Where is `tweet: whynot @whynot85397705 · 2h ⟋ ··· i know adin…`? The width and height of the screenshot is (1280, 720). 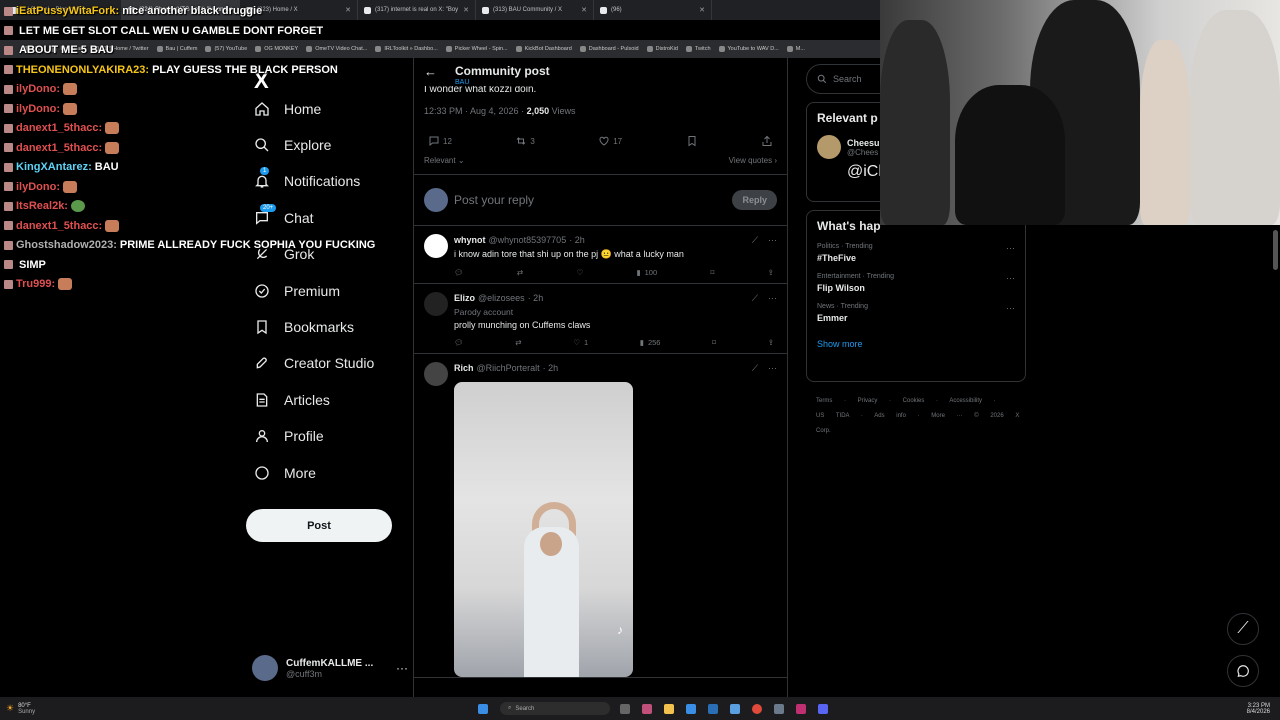
tweet: whynot @whynot85397705 · 2h ⟋ ··· i know adin… is located at coordinates (600, 255).